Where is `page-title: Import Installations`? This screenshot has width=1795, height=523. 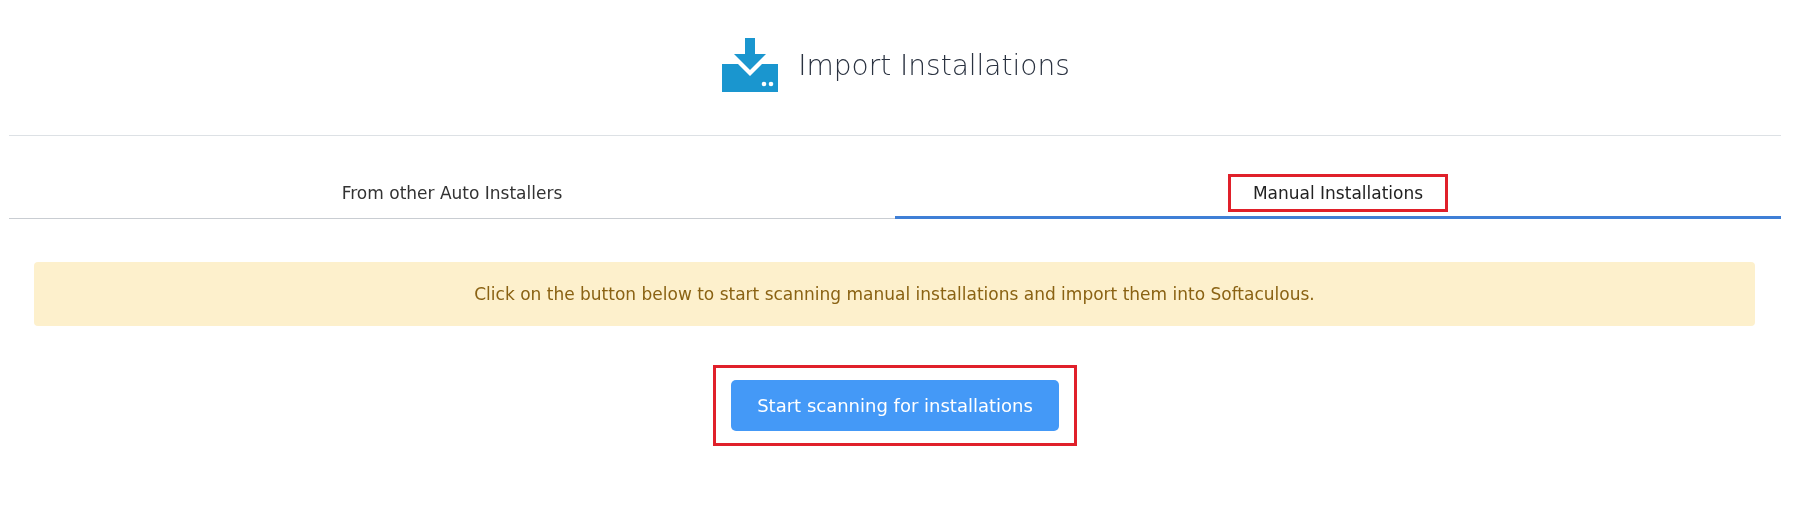 page-title: Import Installations is located at coordinates (934, 65).